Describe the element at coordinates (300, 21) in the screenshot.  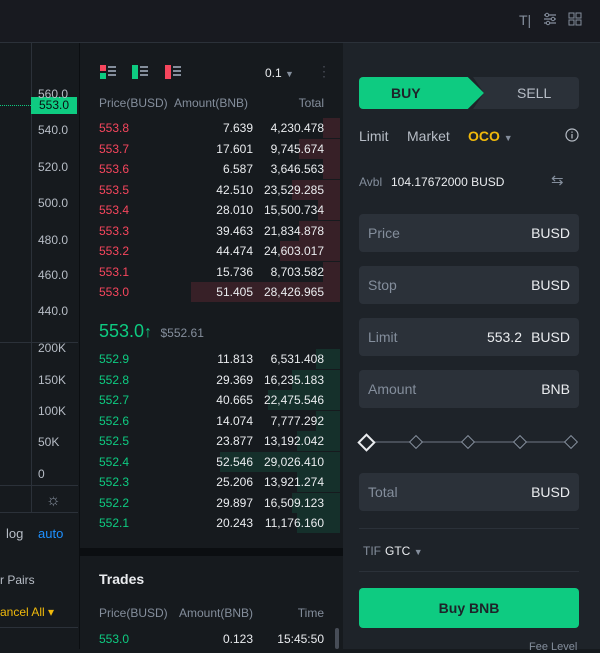
I see `top-toolbar: T|` at that location.